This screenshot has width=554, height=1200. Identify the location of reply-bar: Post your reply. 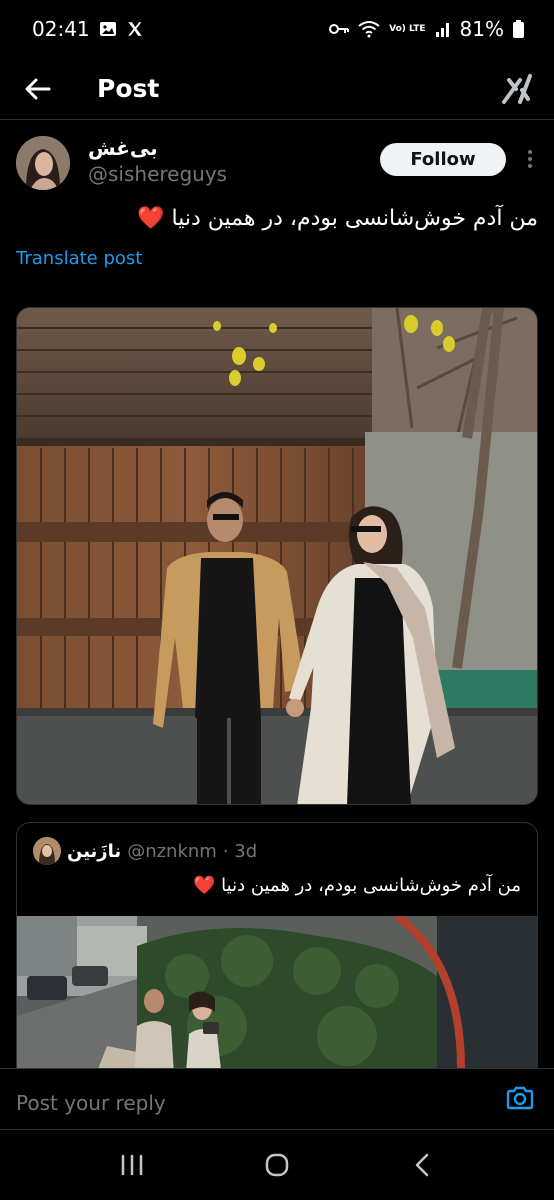
(277, 1099).